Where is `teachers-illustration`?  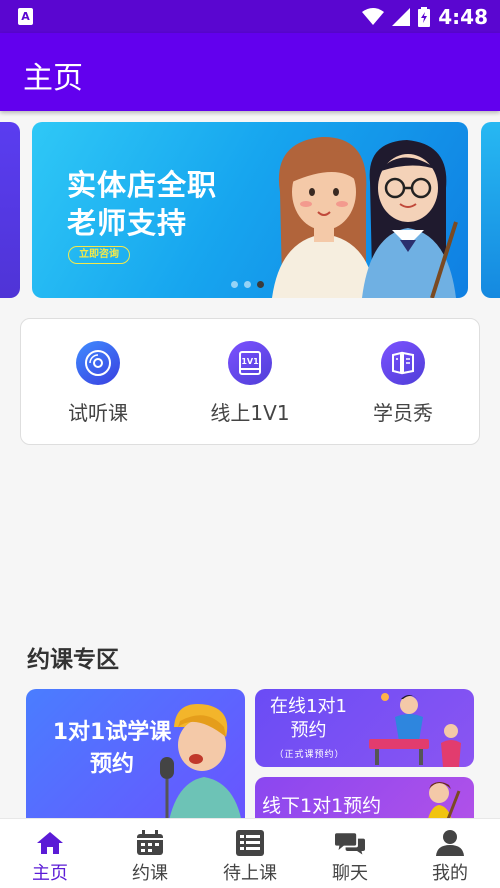 teachers-illustration is located at coordinates (365, 217).